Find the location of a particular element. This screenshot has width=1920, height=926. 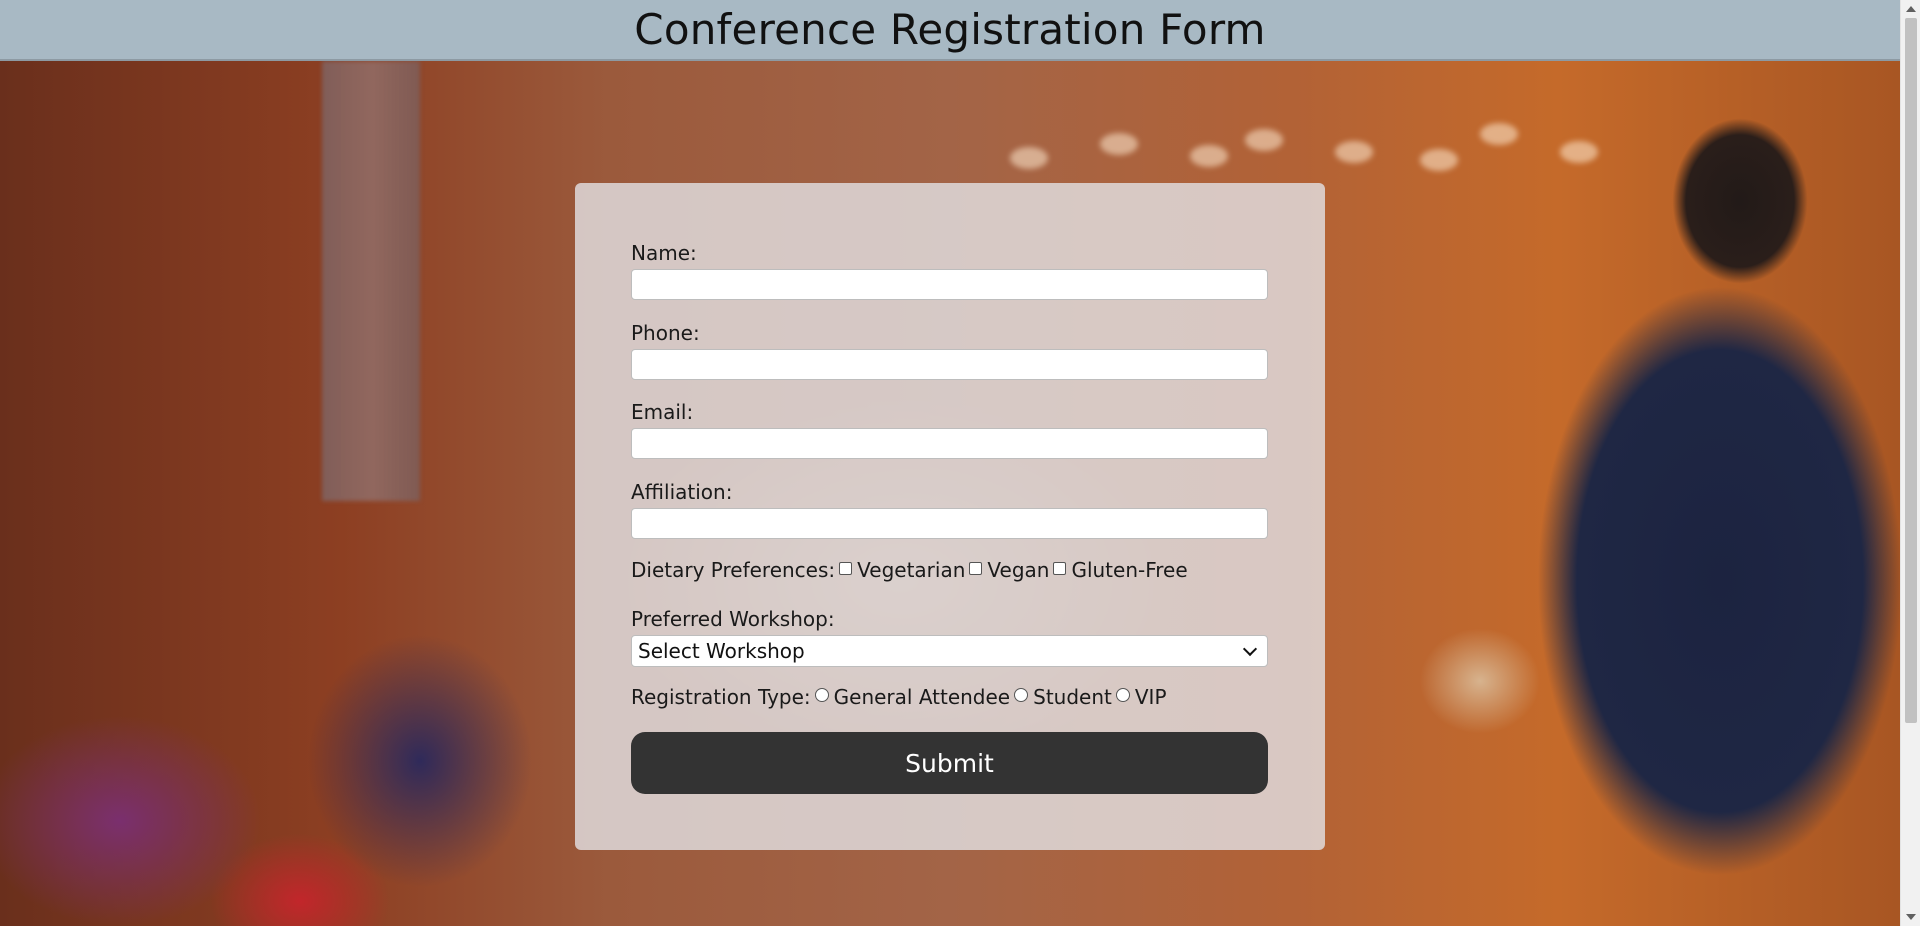

email-label: Email: is located at coordinates (662, 412).